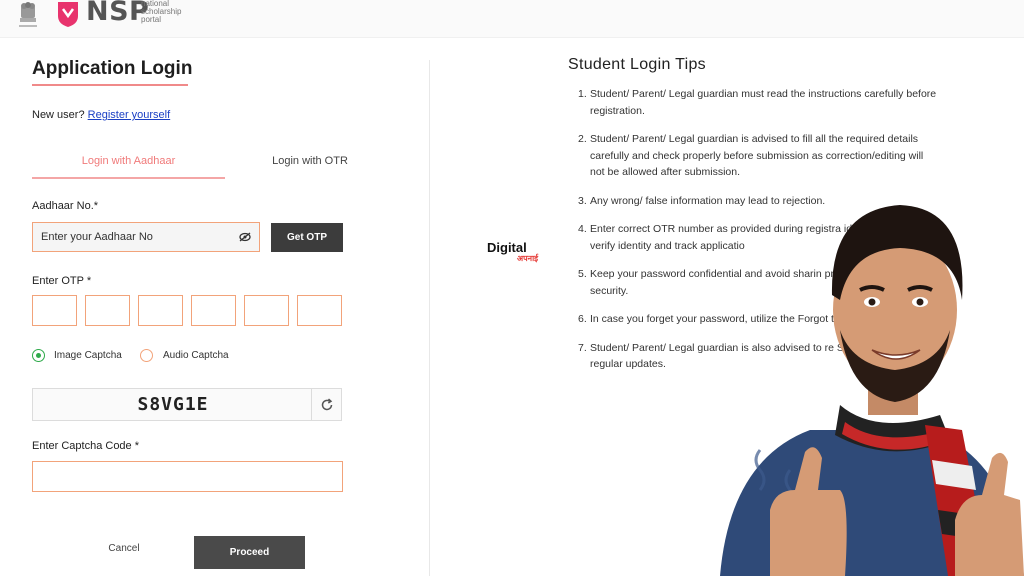 This screenshot has height=576, width=1024. Describe the element at coordinates (161, 12) in the screenshot. I see `nsp-logo-subtitle: national scholarship portal` at that location.